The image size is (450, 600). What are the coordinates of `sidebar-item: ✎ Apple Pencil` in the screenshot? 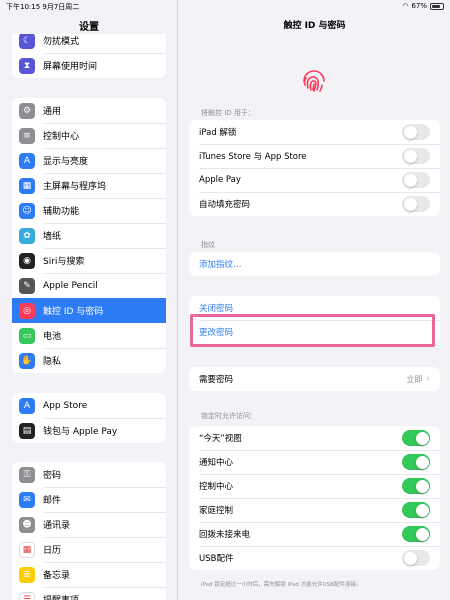 It's located at (89, 285).